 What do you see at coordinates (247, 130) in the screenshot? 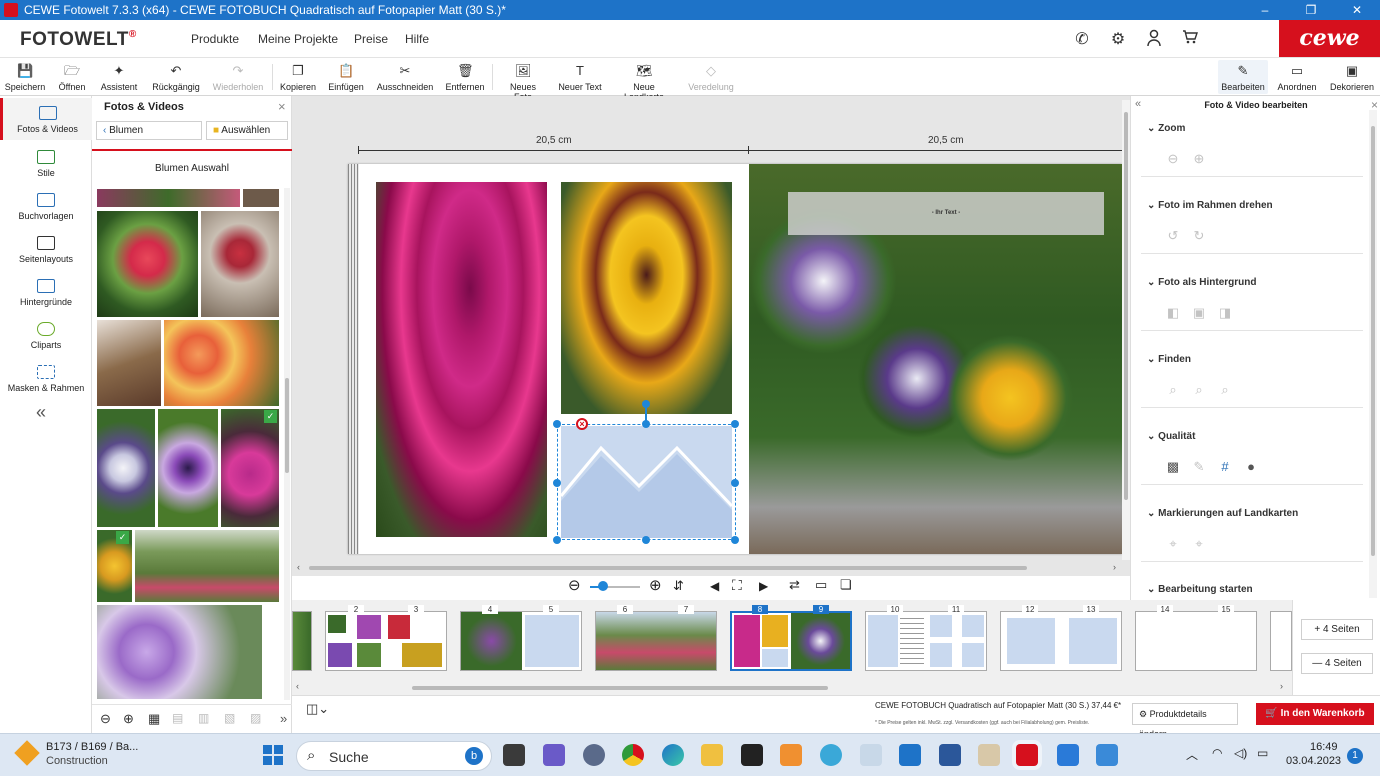
I see `auswaehlen-button: ■ Auswählen` at bounding box center [247, 130].